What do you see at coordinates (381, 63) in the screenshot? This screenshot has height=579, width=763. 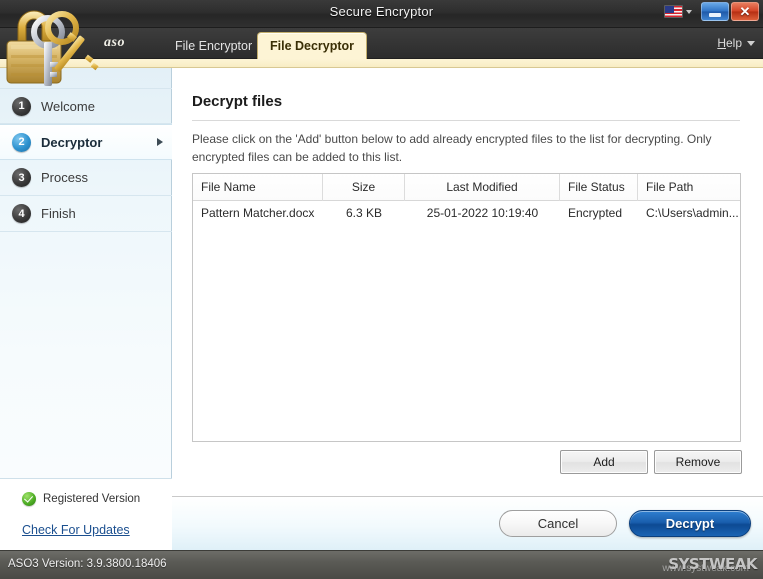 I see `tab-underline-strip` at bounding box center [381, 63].